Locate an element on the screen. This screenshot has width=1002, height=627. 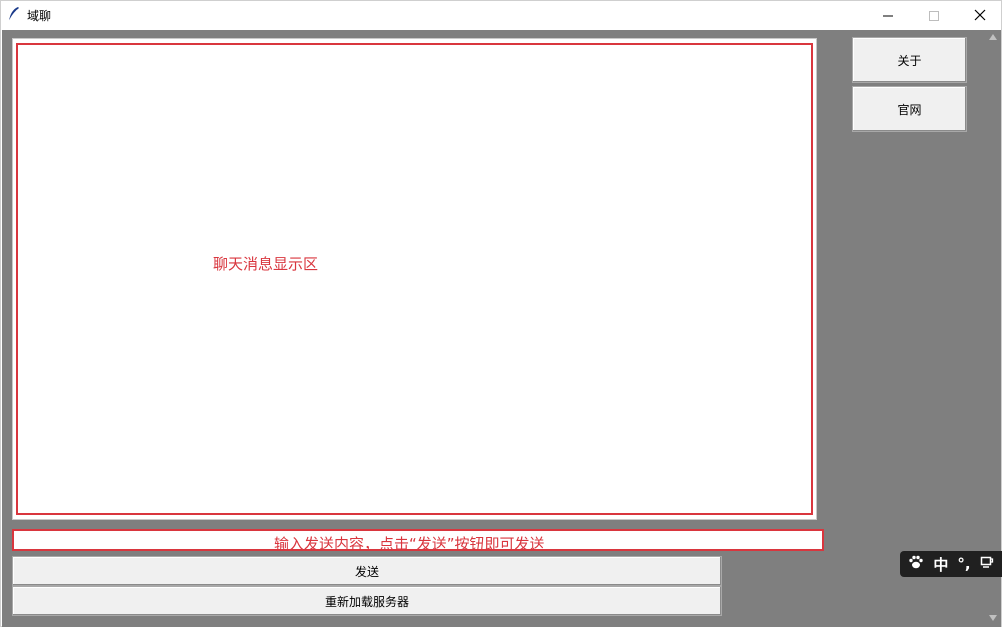
send-button: 发送 is located at coordinates (367, 571).